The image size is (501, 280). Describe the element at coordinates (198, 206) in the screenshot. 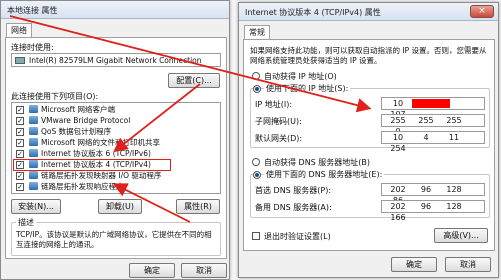

I see `properties-button: 属性(R)` at that location.